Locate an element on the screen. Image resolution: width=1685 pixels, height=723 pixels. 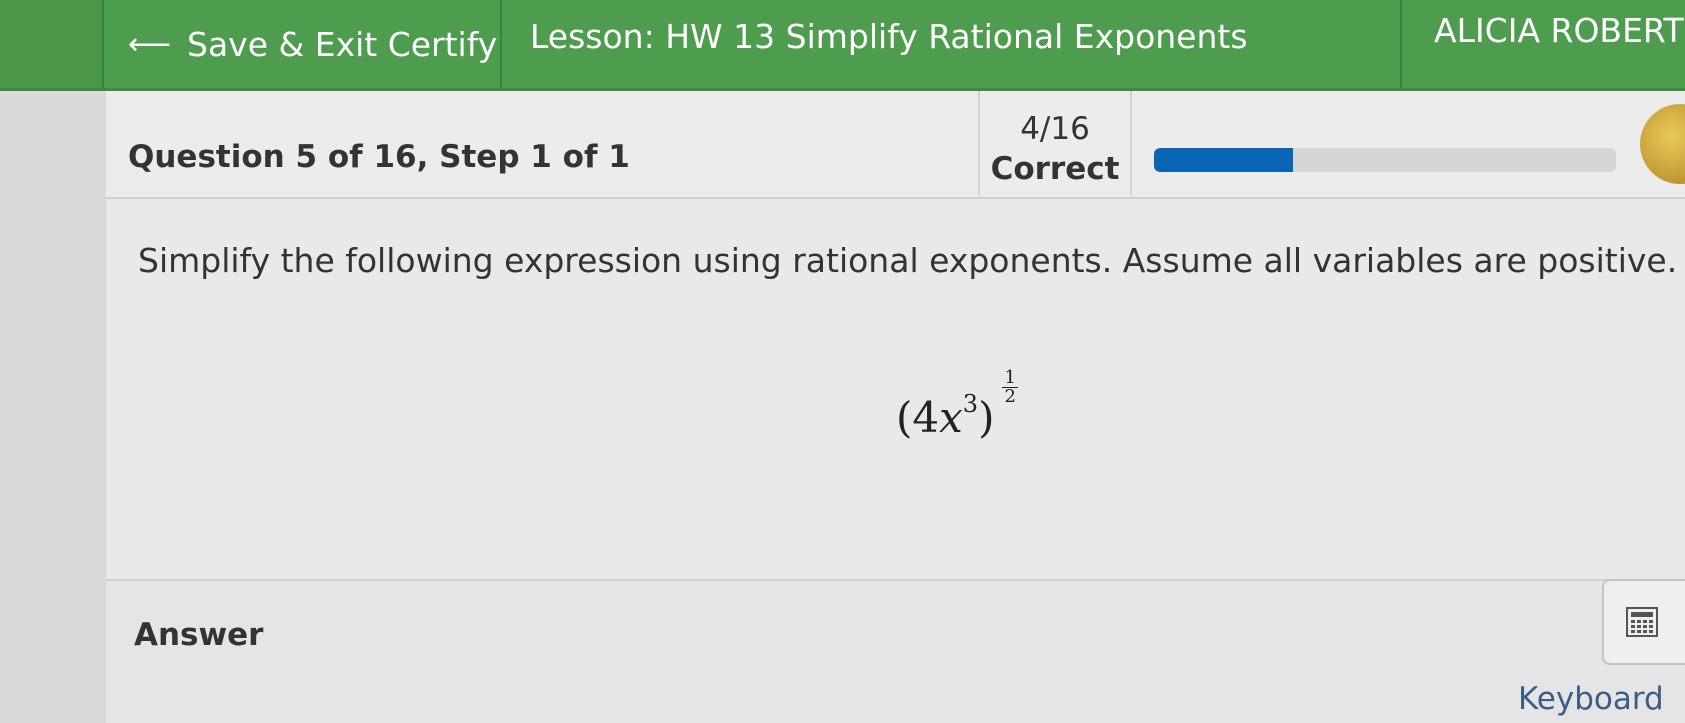
math-expression: (4x3) 1 2 is located at coordinates (957, 405).